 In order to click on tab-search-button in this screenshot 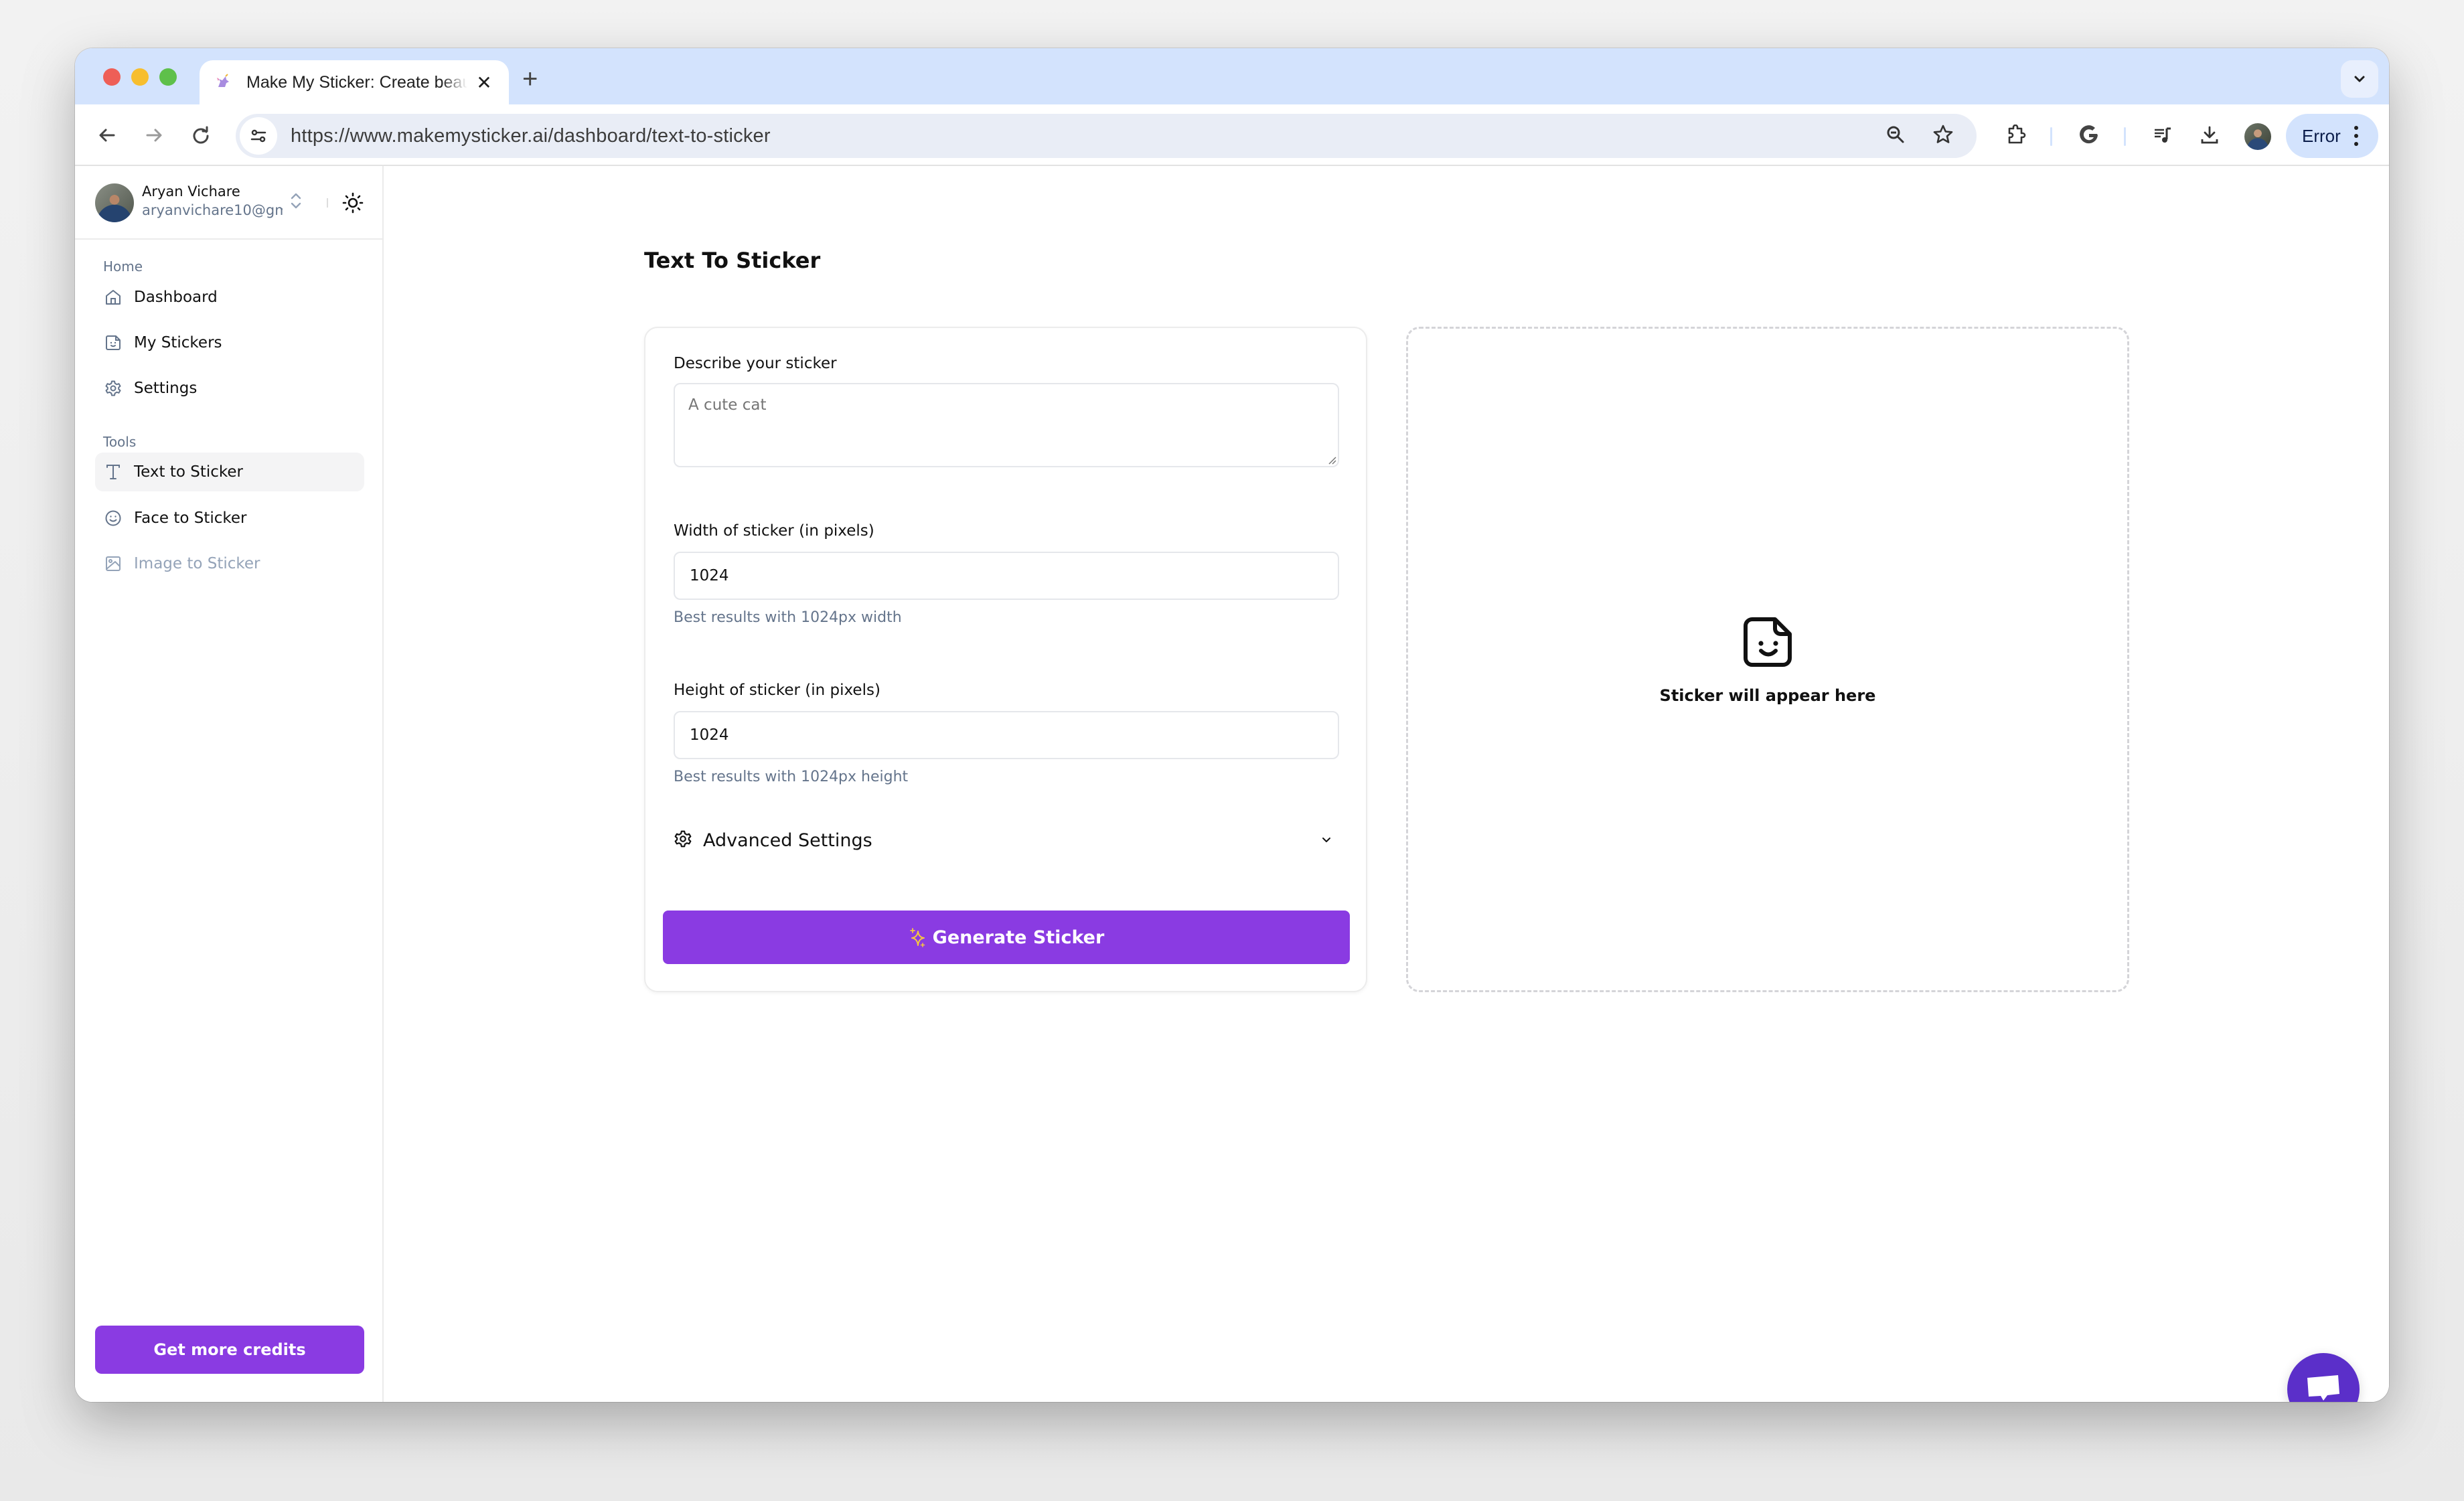, I will do `click(2359, 79)`.